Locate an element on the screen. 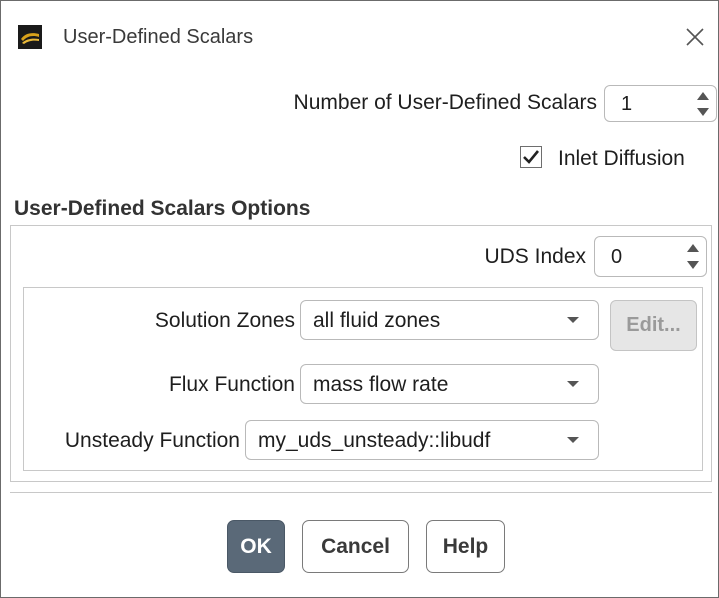  title-bar: User-Defined Scalars is located at coordinates (359, 34).